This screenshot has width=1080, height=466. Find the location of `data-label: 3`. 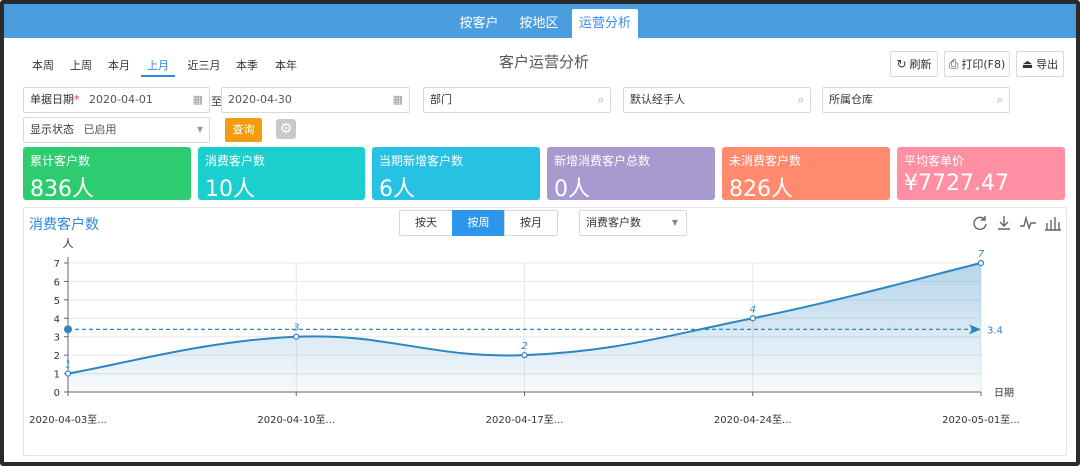

data-label: 3 is located at coordinates (296, 328).